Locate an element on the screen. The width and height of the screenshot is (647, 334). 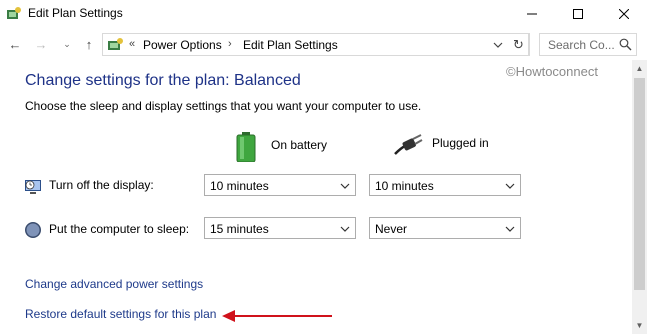
recent-locations-chevron-icon: ⌄ is located at coordinates (67, 44).